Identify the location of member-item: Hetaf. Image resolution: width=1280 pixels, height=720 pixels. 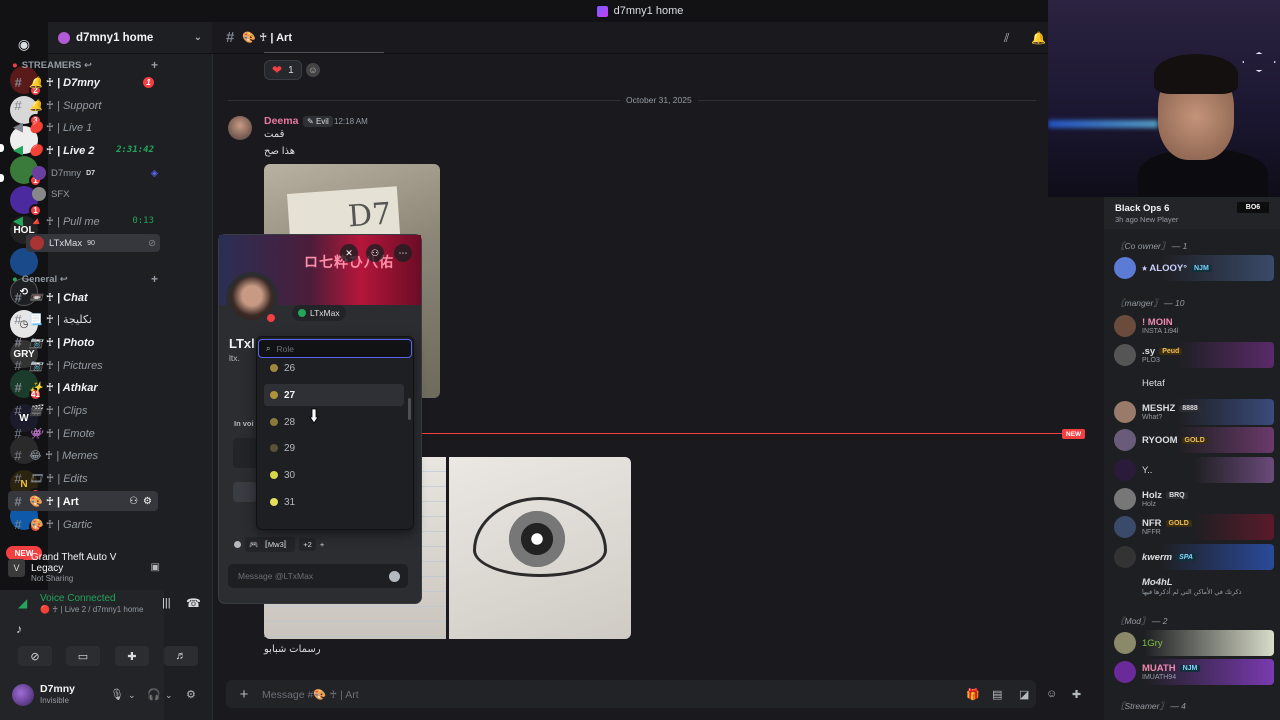
(1193, 383).